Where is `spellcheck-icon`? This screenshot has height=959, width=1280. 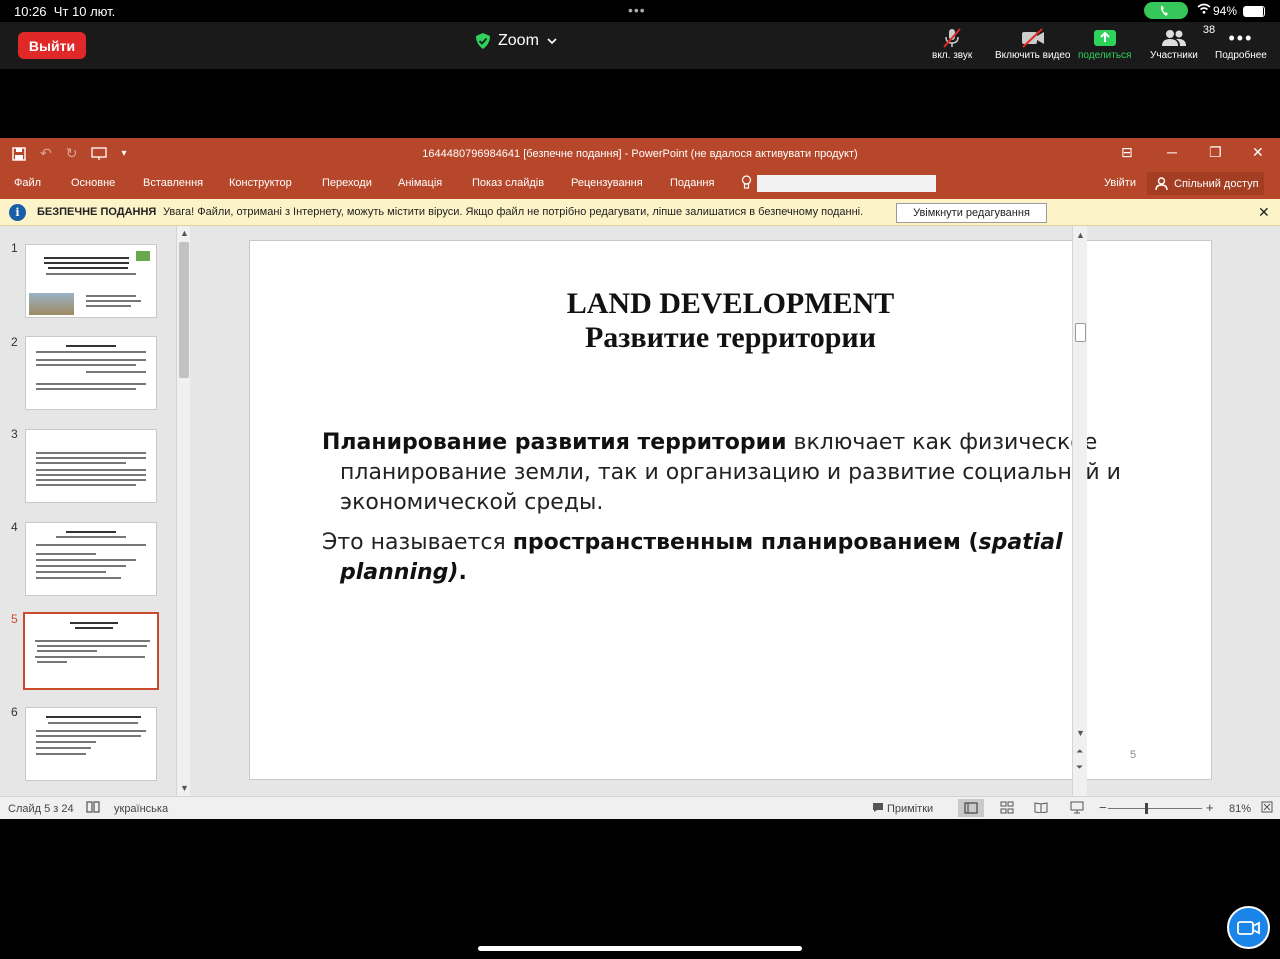
spellcheck-icon is located at coordinates (93, 808).